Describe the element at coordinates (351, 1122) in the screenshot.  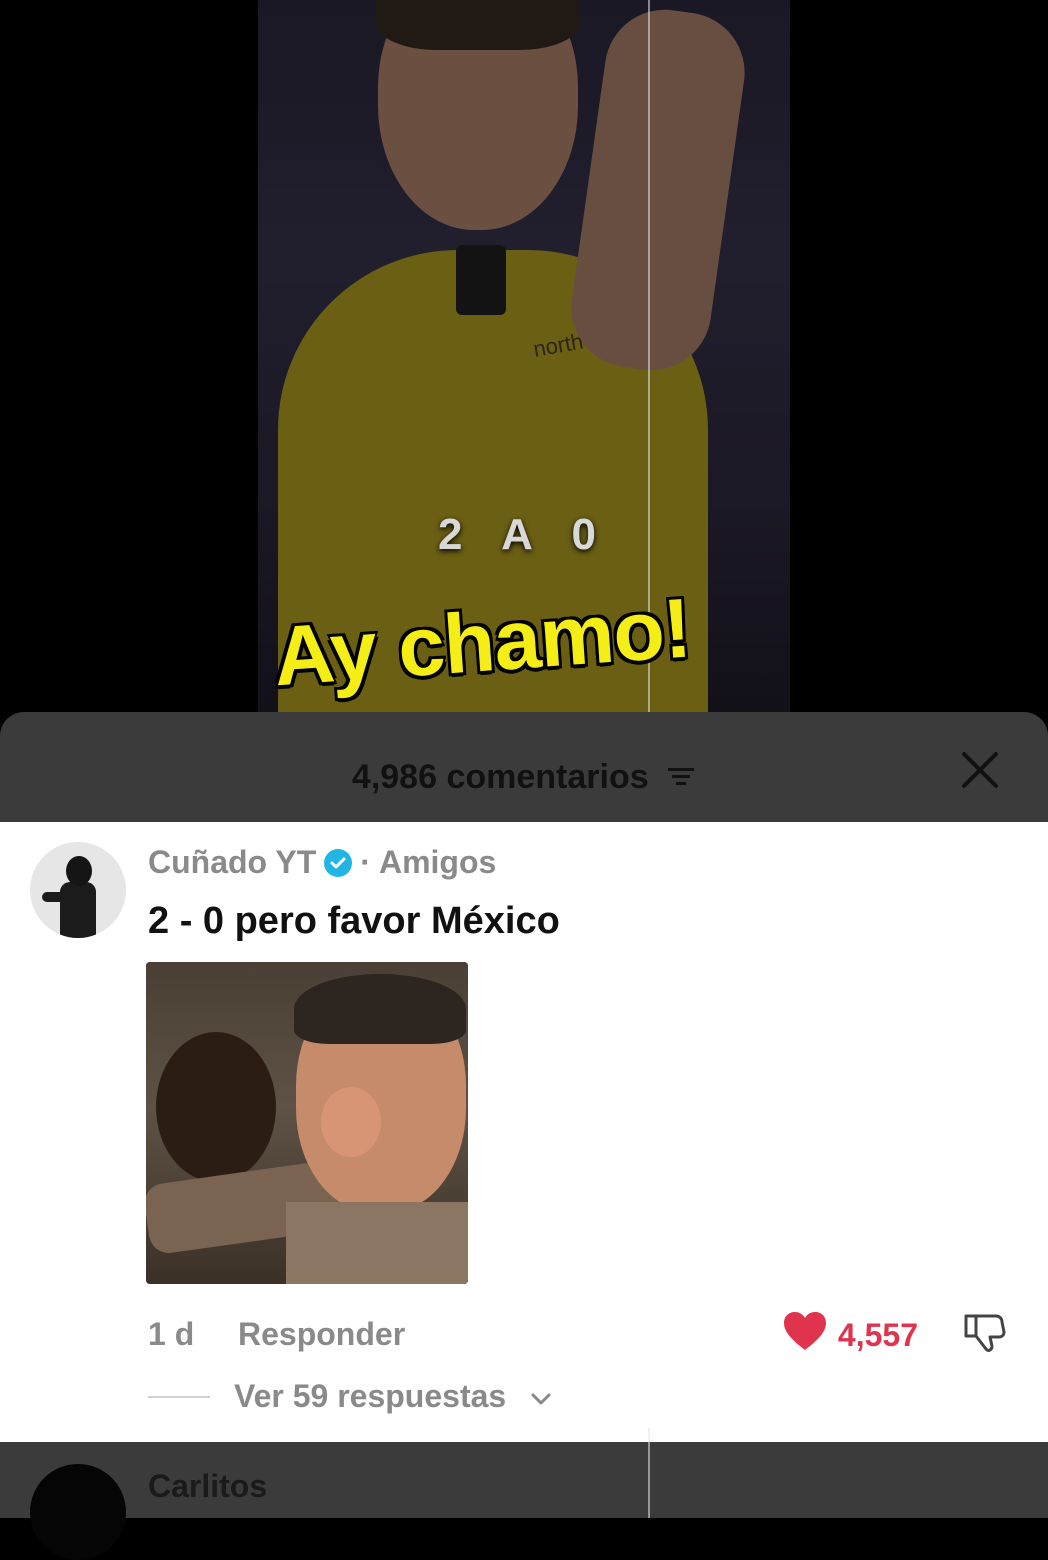
I see `sticker-character-nose` at that location.